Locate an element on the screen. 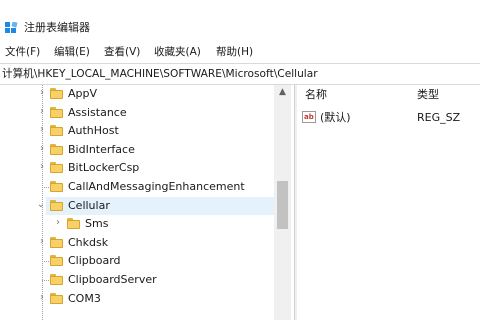  menu-help: 帮助(H) is located at coordinates (234, 52).